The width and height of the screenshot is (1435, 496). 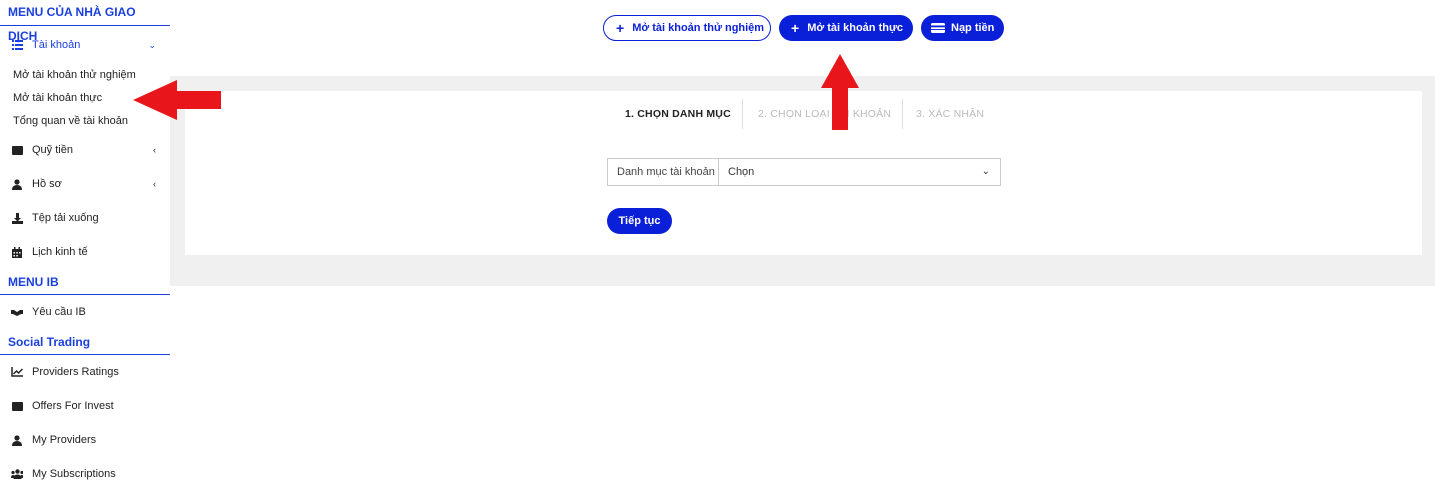 I want to click on trader-menu-title: MENU CỦA NHÀ GIAO DỊCH, so click(x=85, y=21).